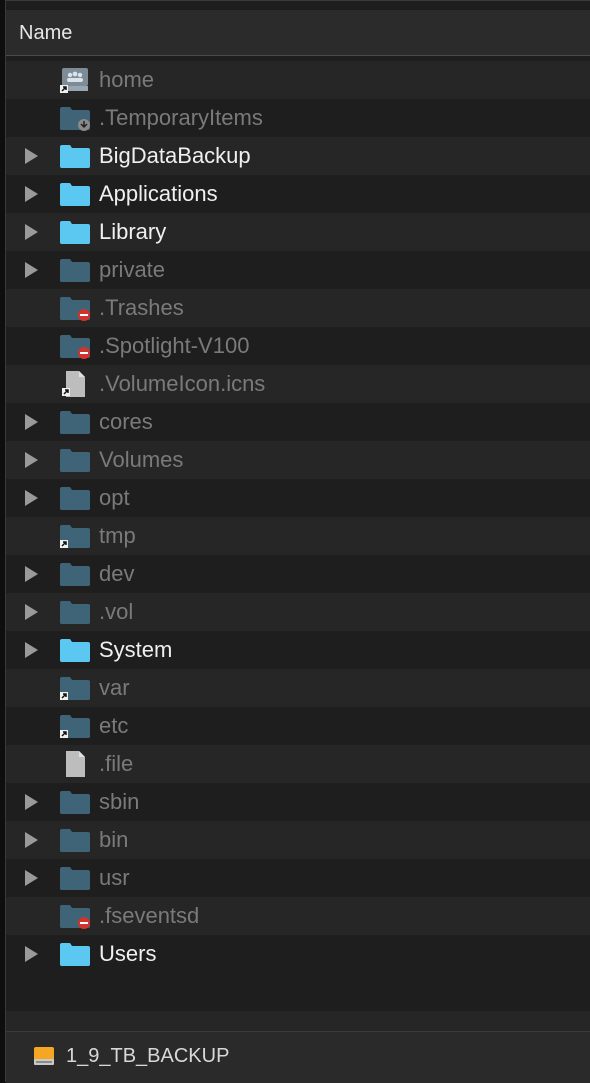  Describe the element at coordinates (174, 345) in the screenshot. I see `file-name: .Spotlight-V100` at that location.